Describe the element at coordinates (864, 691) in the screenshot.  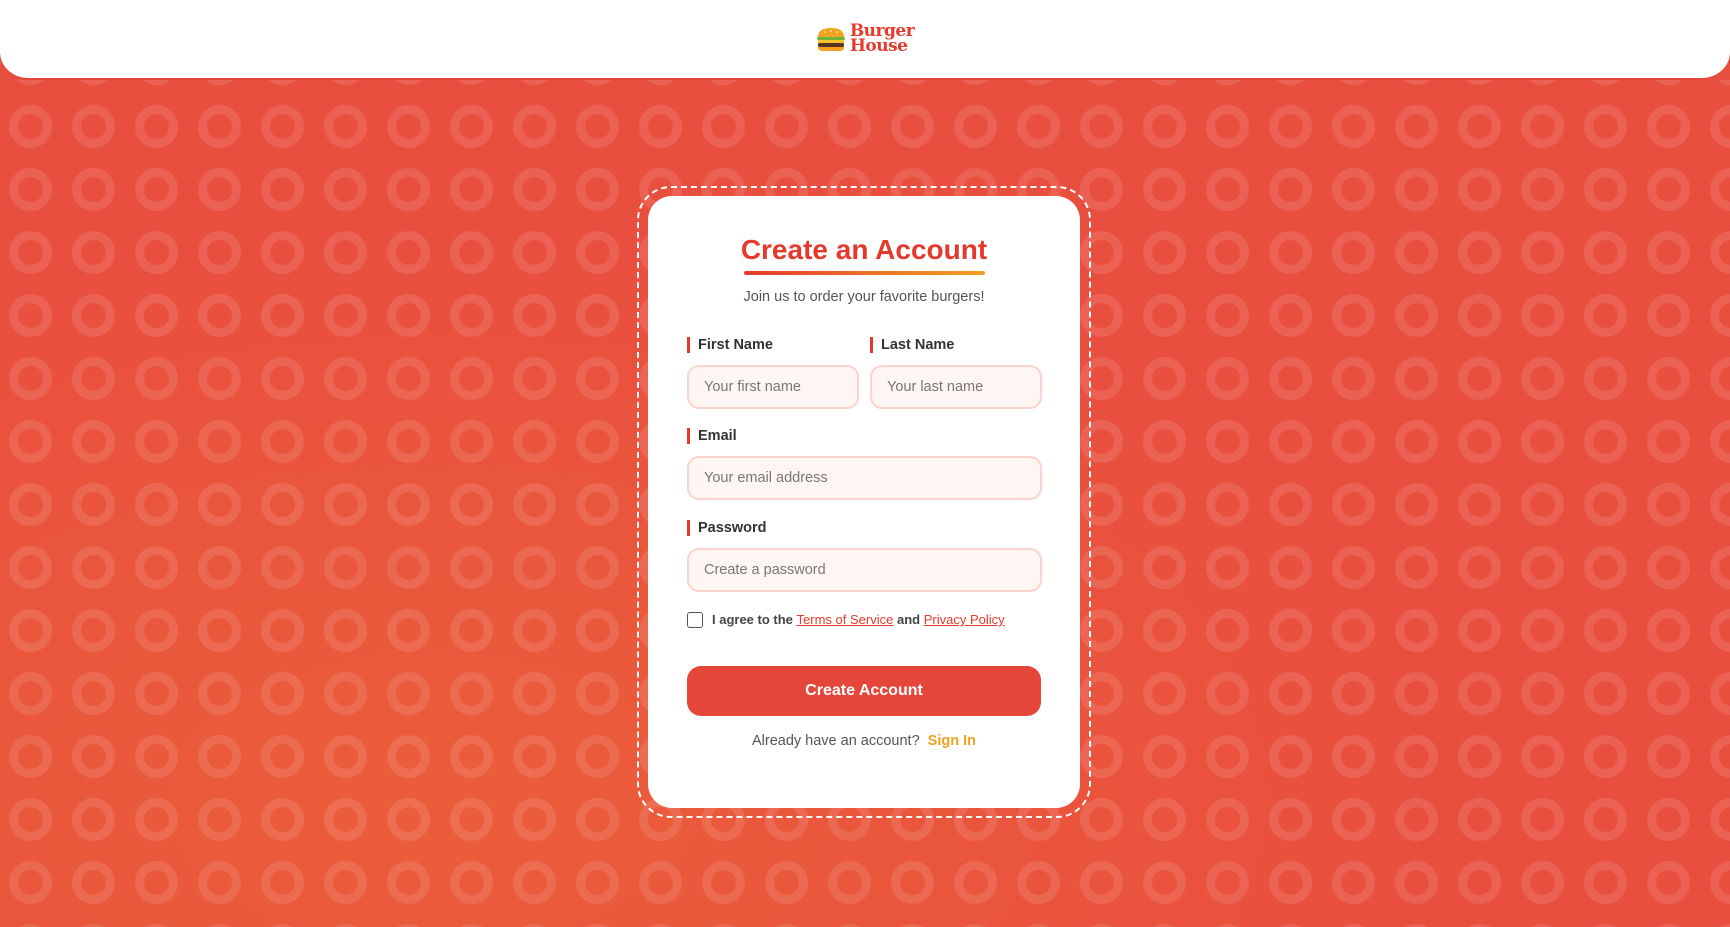
I see `create-account-button: Create Account` at that location.